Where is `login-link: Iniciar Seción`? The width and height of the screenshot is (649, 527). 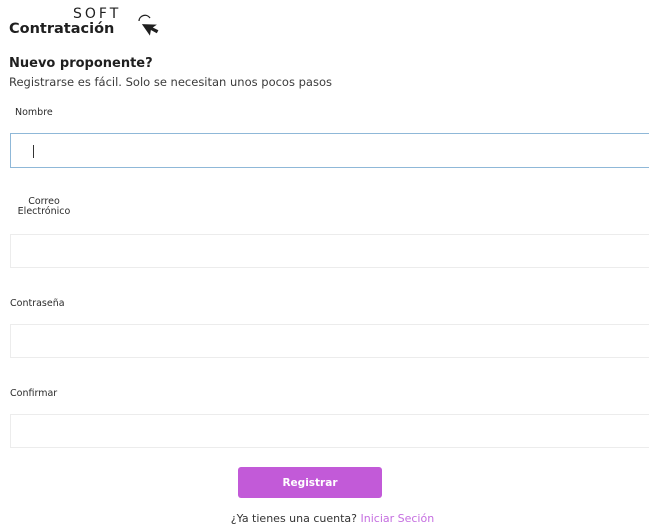
login-link: Iniciar Seción is located at coordinates (398, 518).